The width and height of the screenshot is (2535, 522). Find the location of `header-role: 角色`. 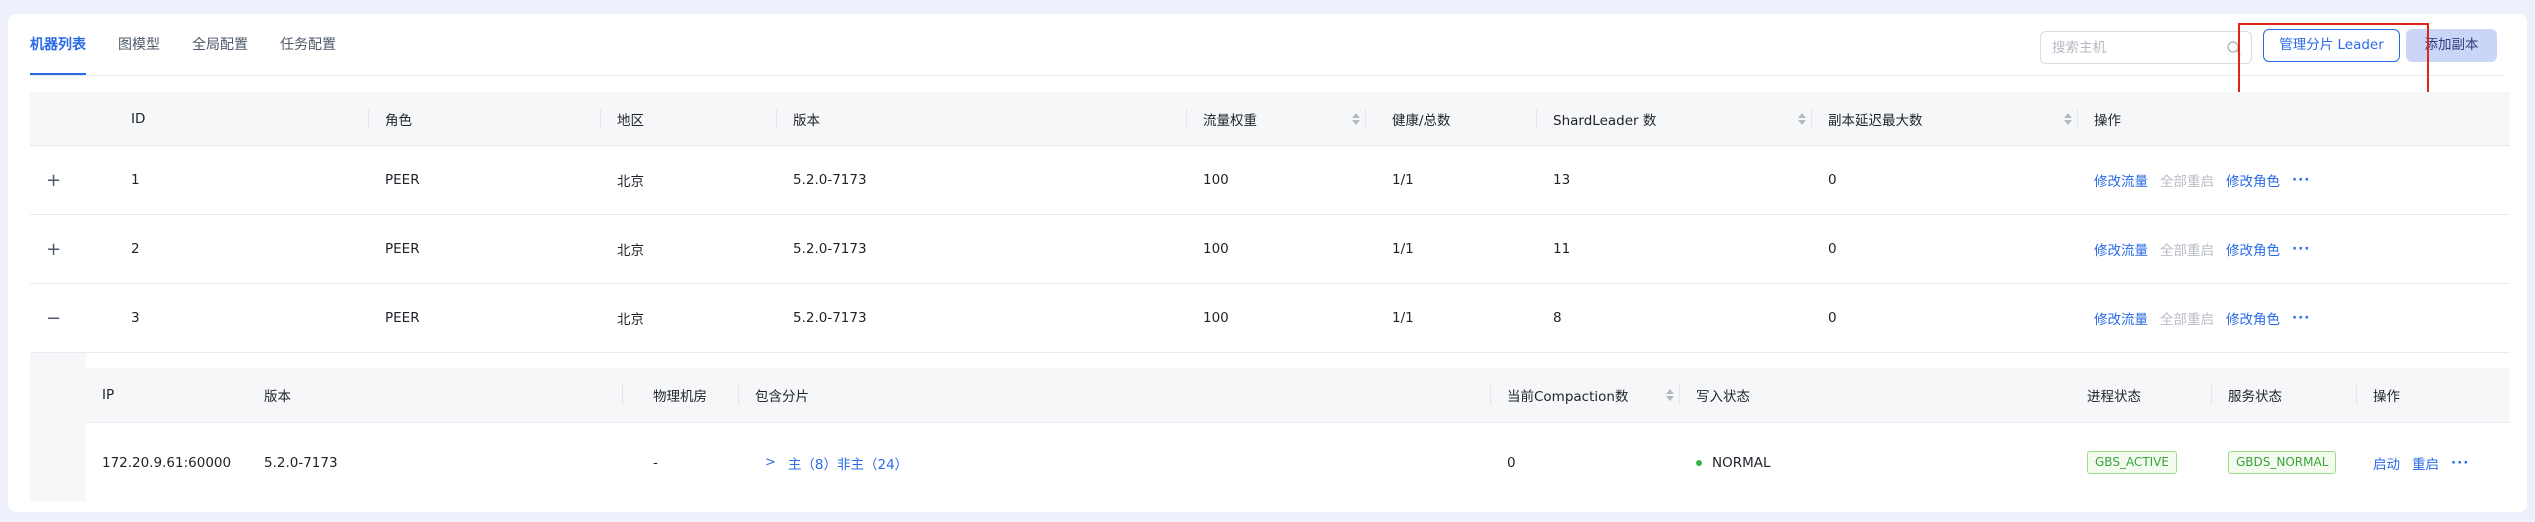

header-role: 角色 is located at coordinates (398, 120).